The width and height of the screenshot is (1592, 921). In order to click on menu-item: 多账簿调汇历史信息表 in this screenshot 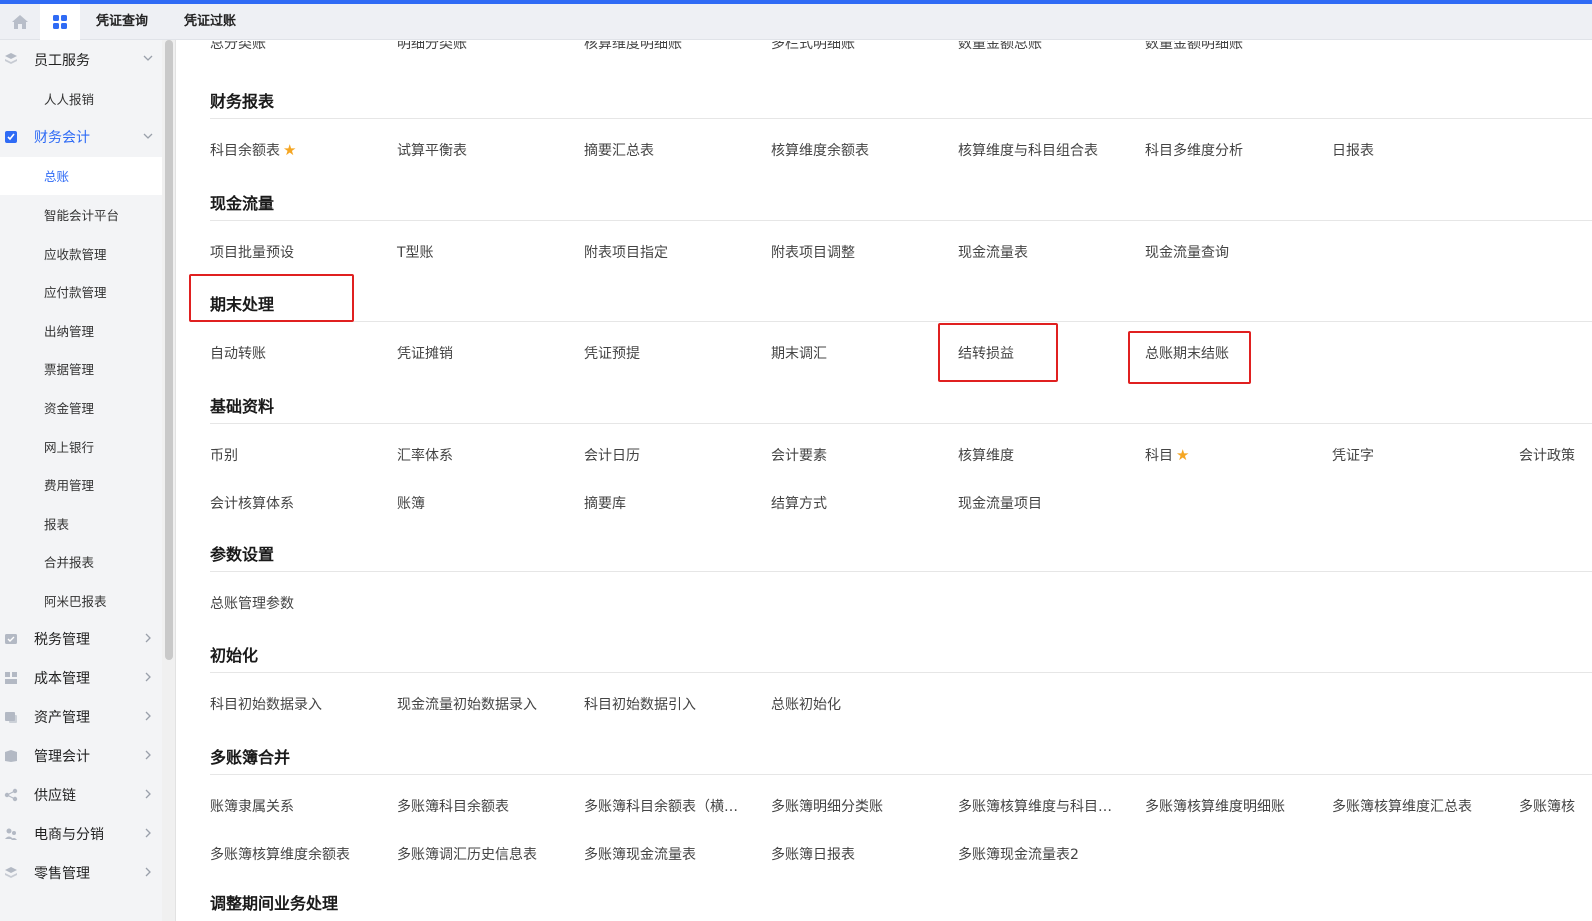, I will do `click(467, 854)`.